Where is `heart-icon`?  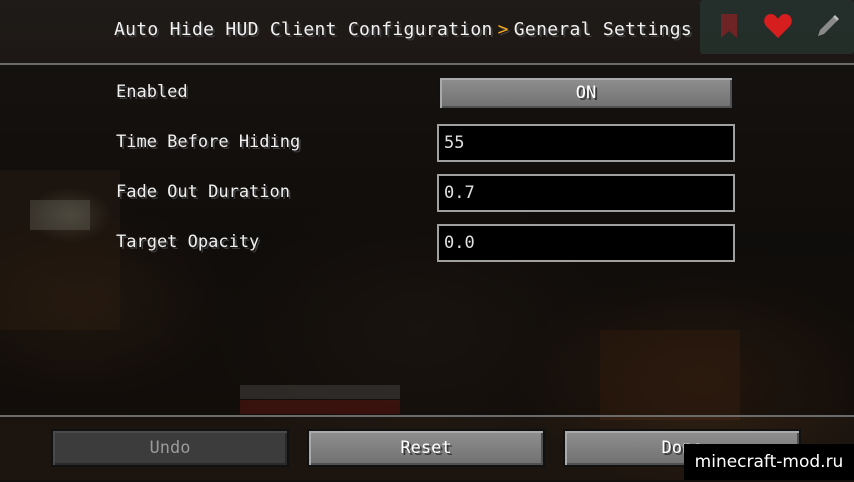 heart-icon is located at coordinates (778, 26).